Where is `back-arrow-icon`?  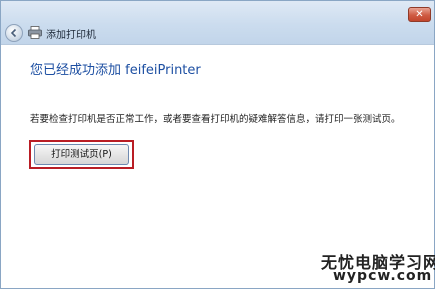
back-arrow-icon is located at coordinates (13, 33).